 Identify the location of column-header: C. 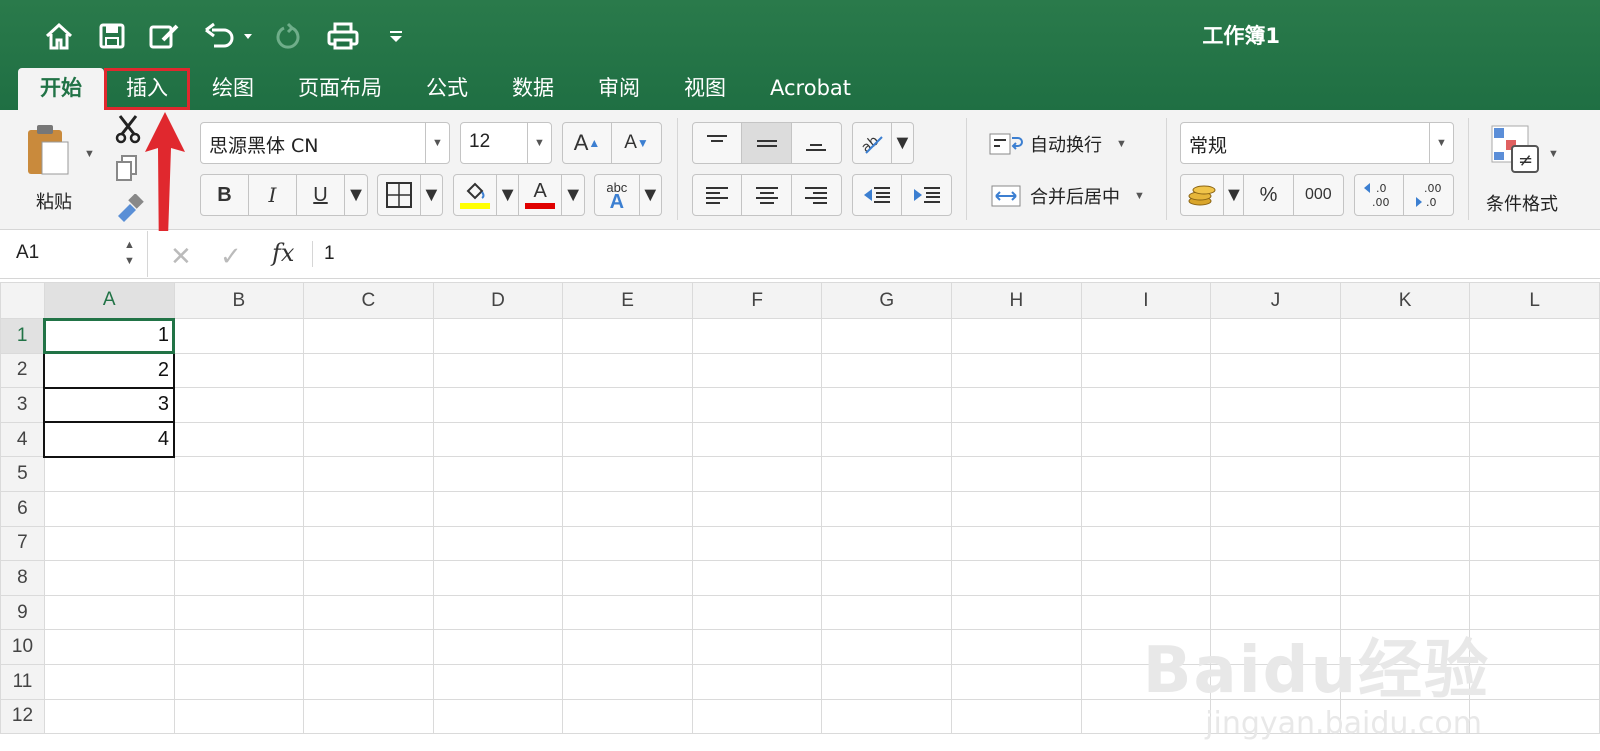
(368, 300).